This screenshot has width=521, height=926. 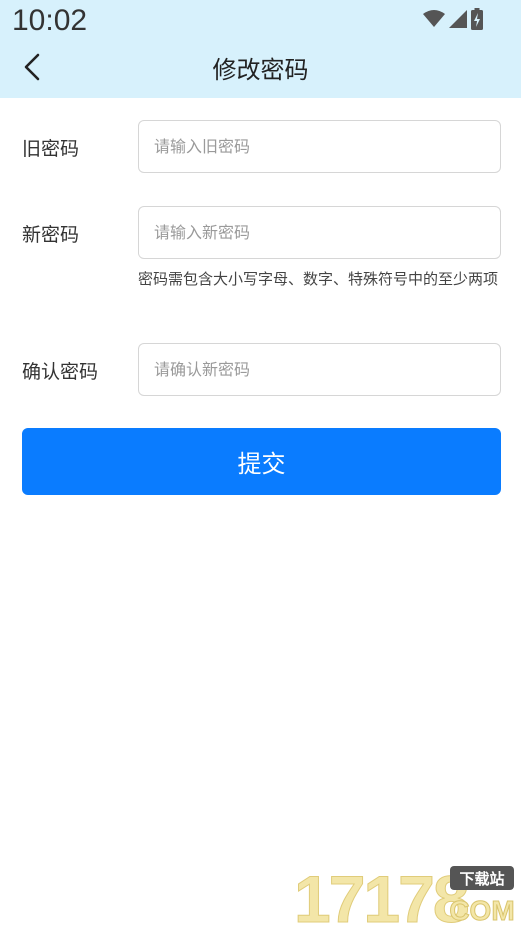 What do you see at coordinates (51, 149) in the screenshot?
I see `old-password-label: 旧密码` at bounding box center [51, 149].